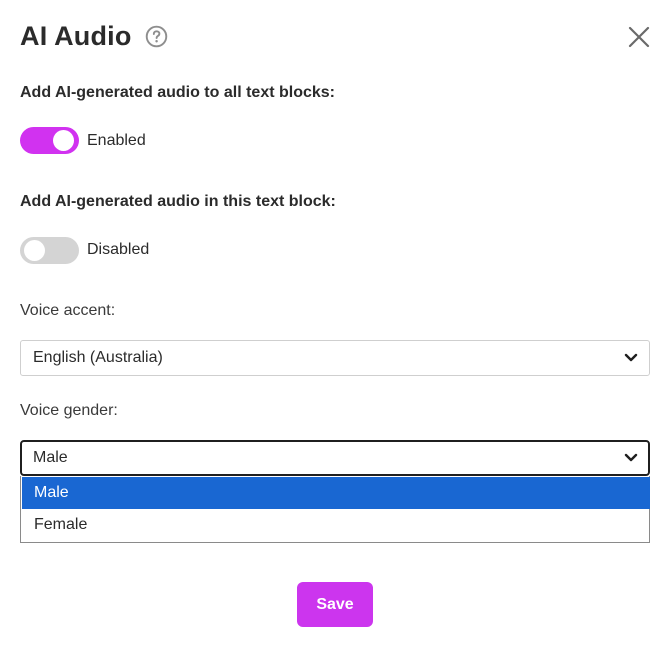 This screenshot has height=667, width=669. Describe the element at coordinates (336, 525) in the screenshot. I see `dropdown-option-female: Female` at that location.